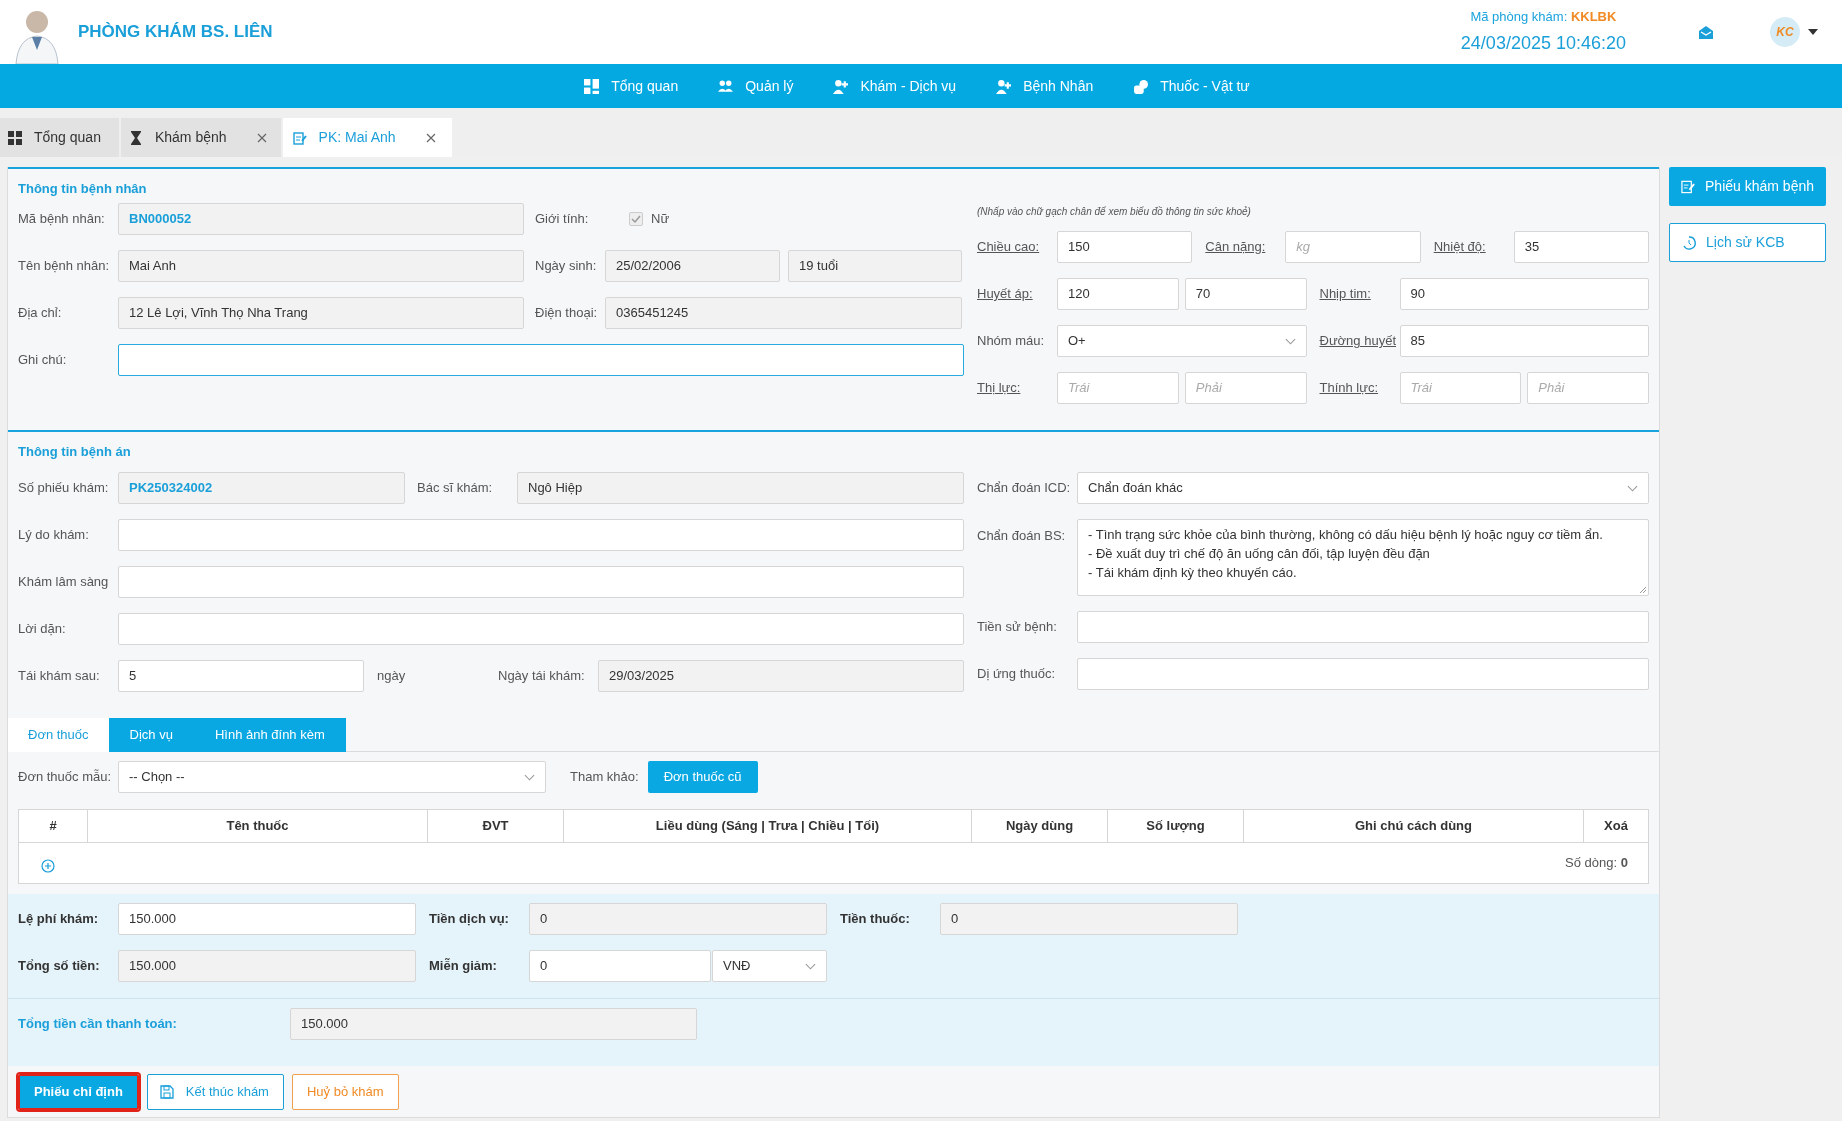  Describe the element at coordinates (1040, 826) in the screenshot. I see `column-header: Ngày dùng` at that location.